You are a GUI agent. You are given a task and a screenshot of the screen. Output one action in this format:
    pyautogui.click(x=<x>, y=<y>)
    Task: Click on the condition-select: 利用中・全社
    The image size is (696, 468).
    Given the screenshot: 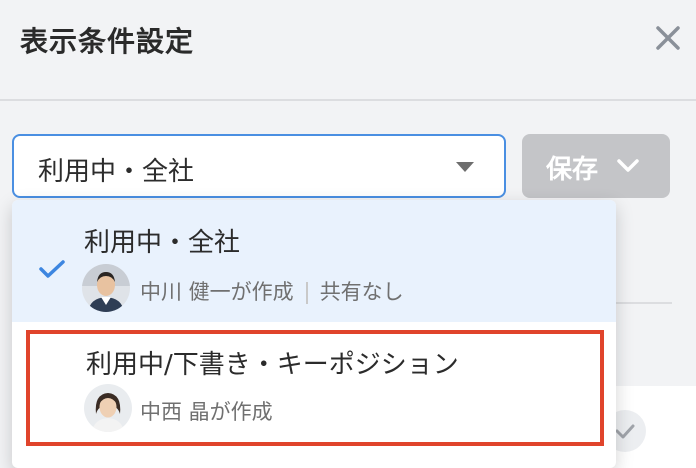 What is the action you would take?
    pyautogui.click(x=259, y=166)
    